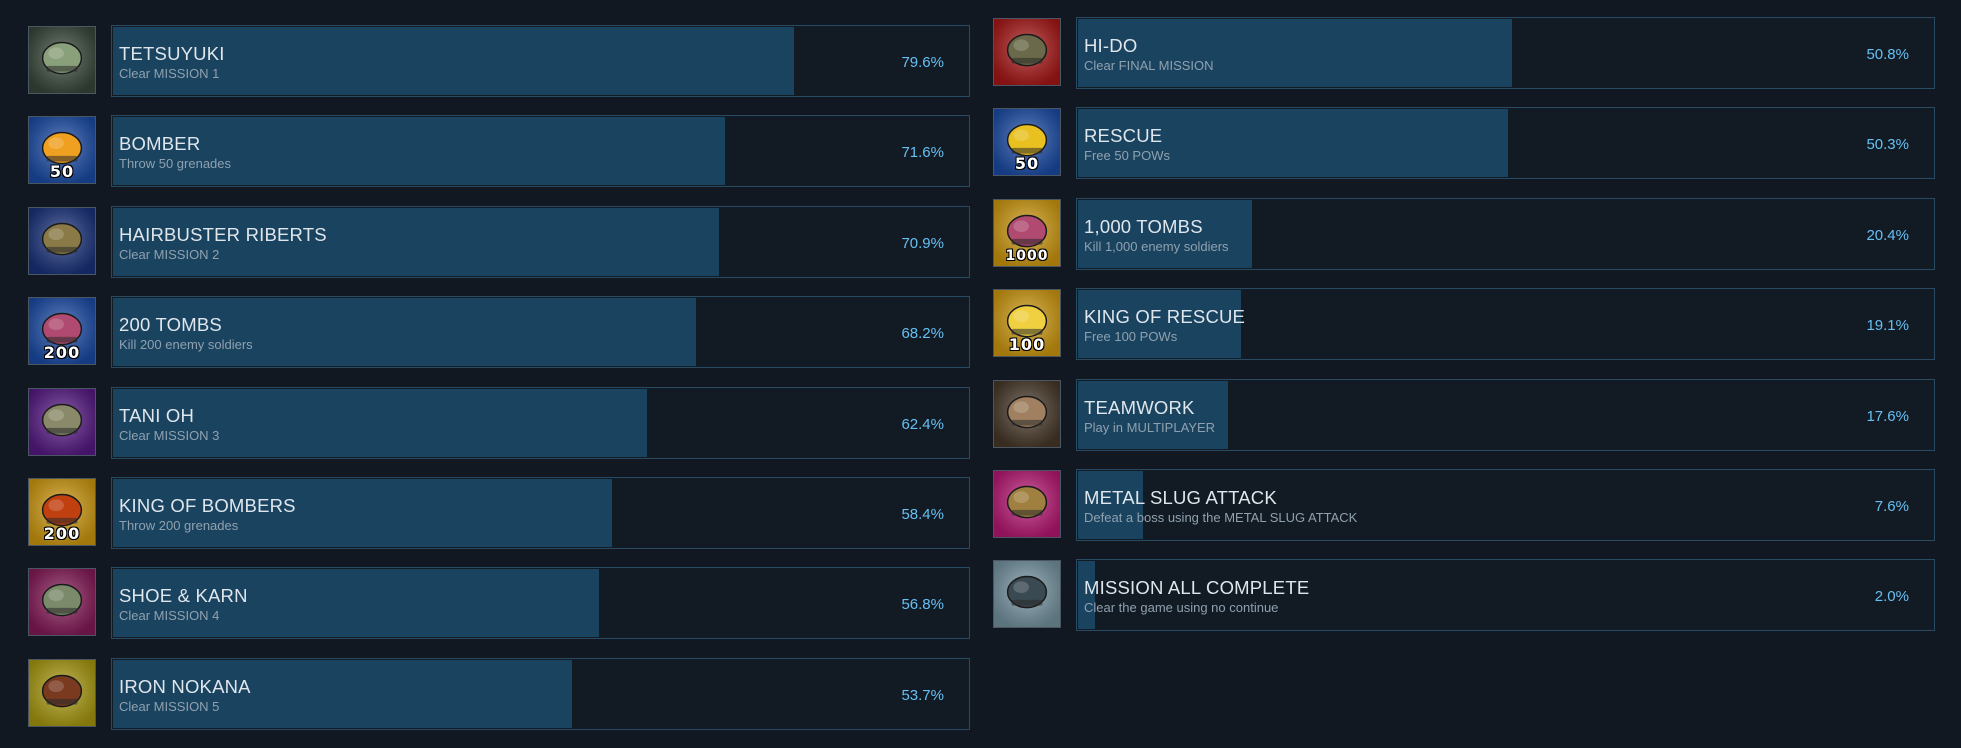  What do you see at coordinates (1027, 323) in the screenshot?
I see `king-of-rescue-icon: 100` at bounding box center [1027, 323].